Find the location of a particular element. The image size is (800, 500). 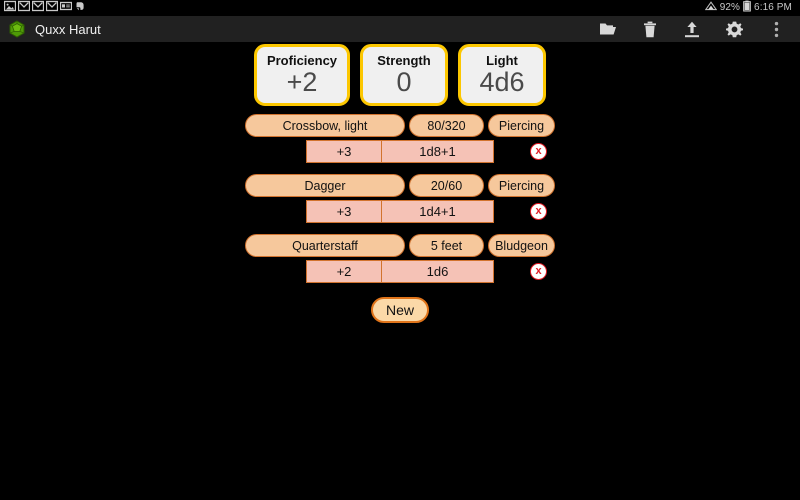

new-weapon-button: New is located at coordinates (400, 310).